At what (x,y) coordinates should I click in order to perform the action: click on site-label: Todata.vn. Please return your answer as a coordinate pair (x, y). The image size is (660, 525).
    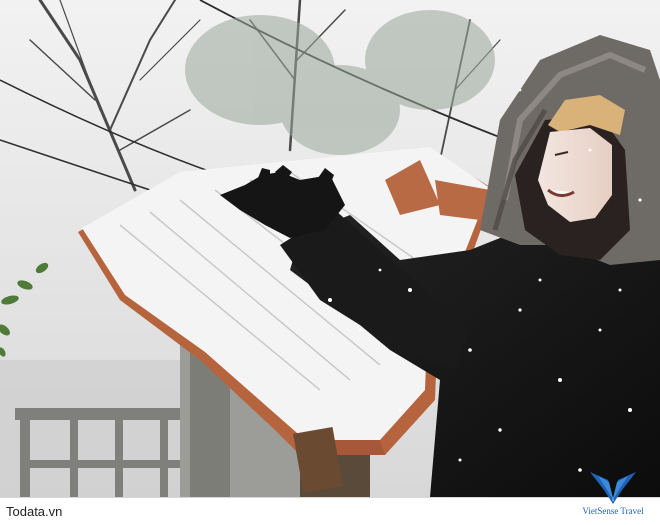
    Looking at the image, I should click on (34, 511).